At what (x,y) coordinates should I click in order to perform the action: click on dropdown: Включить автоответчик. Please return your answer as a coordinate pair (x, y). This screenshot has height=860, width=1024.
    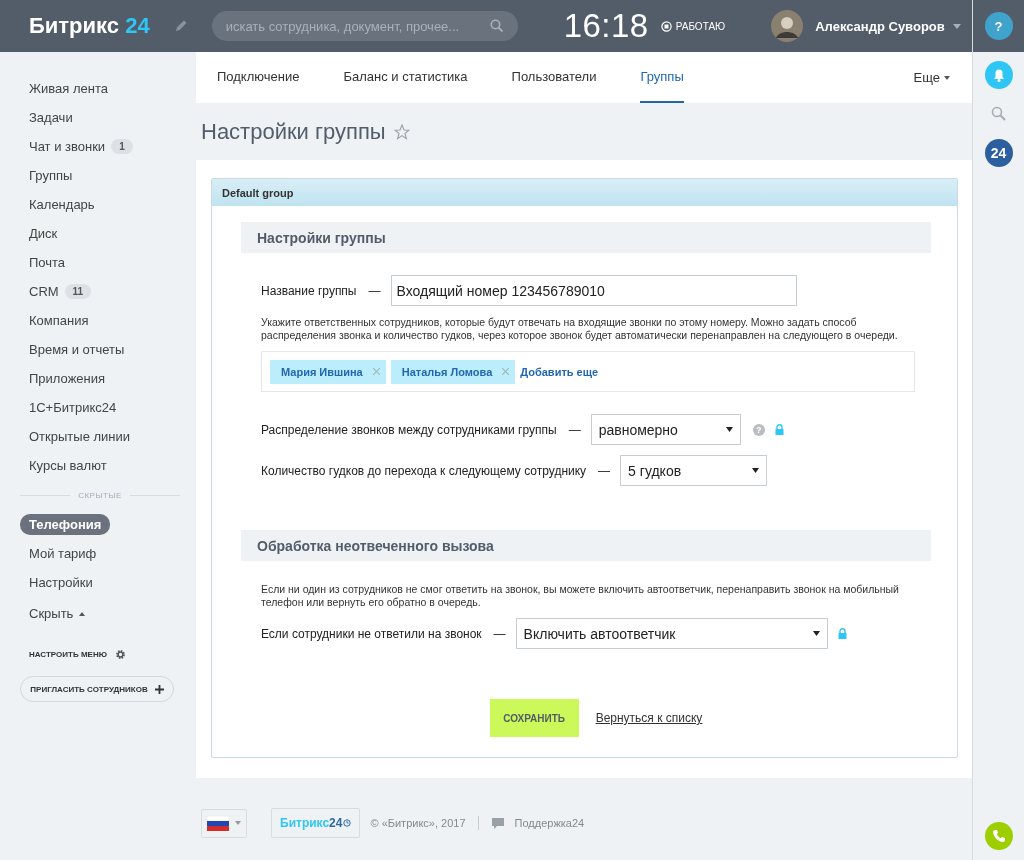
    Looking at the image, I should click on (671, 633).